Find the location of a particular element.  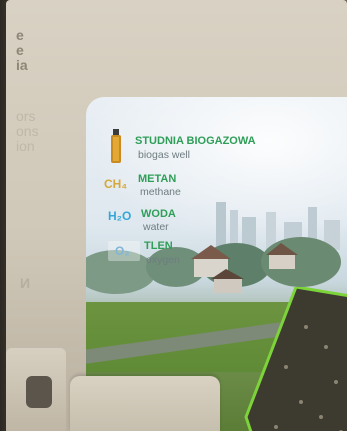

legend-subtitle-oxygen: oxygen is located at coordinates (163, 260).